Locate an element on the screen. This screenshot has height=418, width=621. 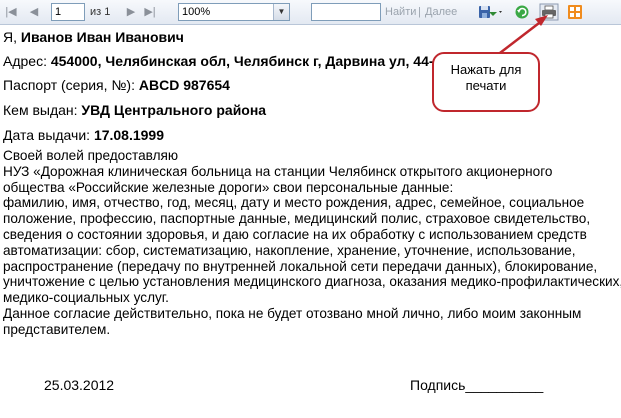
print-callout: Нажать для печати is located at coordinates (486, 82).